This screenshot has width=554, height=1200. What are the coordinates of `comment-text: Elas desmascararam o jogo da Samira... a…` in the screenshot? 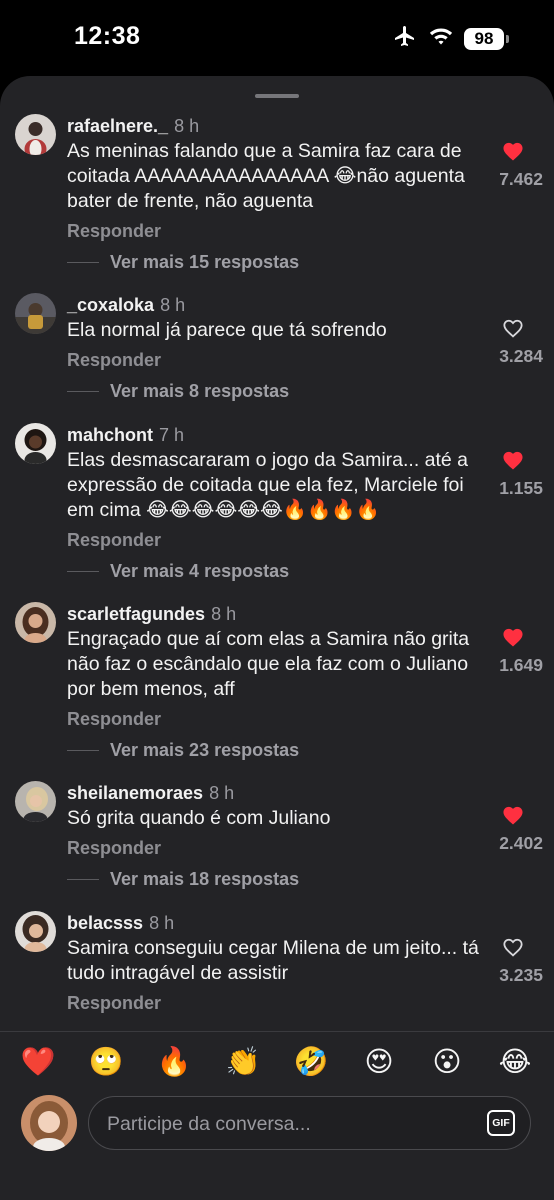 It's located at (268, 485).